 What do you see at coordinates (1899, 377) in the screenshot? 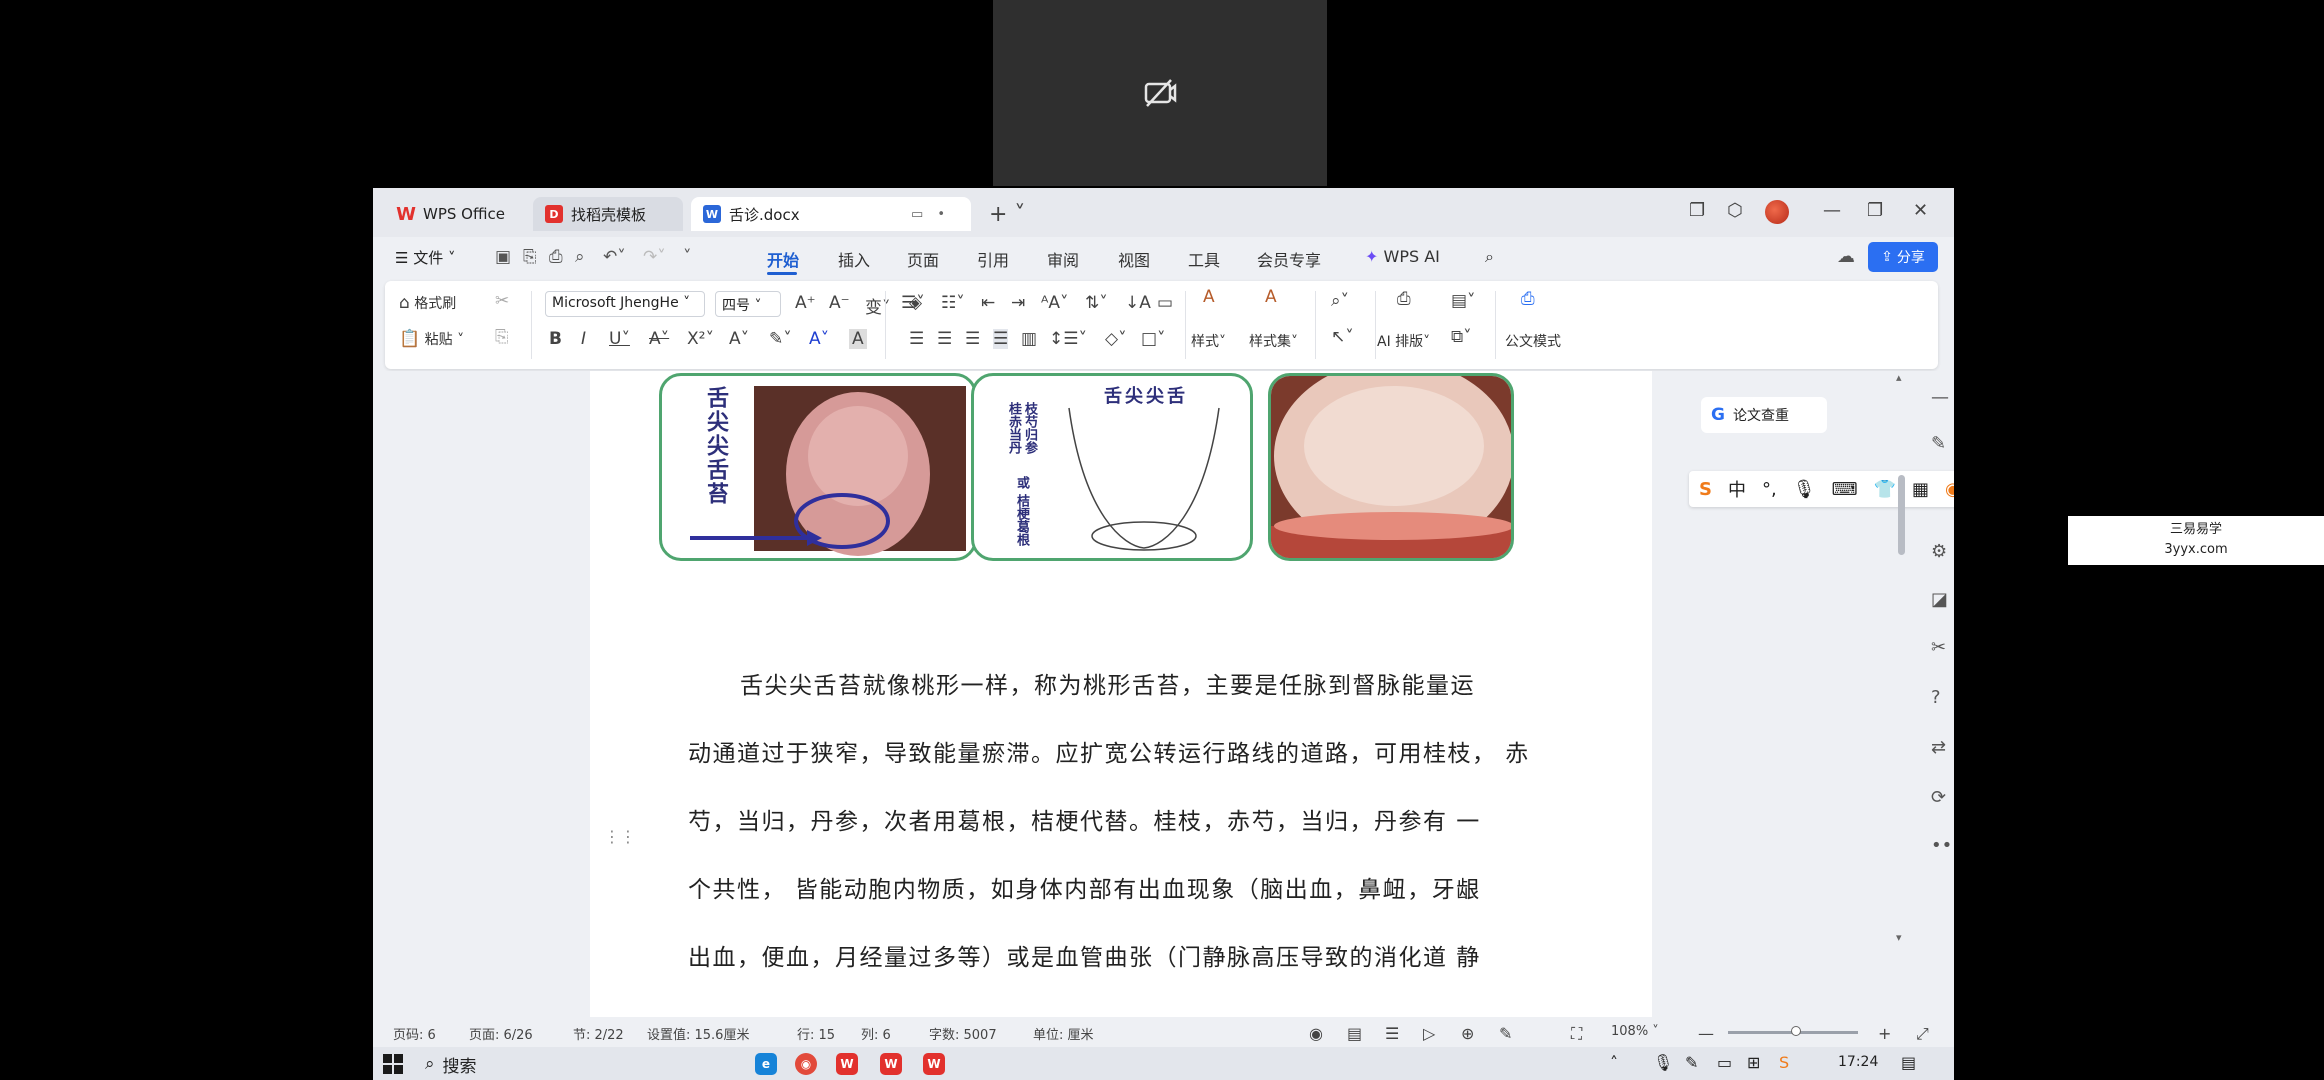
I see `scroll-up-icon: ▴` at bounding box center [1899, 377].